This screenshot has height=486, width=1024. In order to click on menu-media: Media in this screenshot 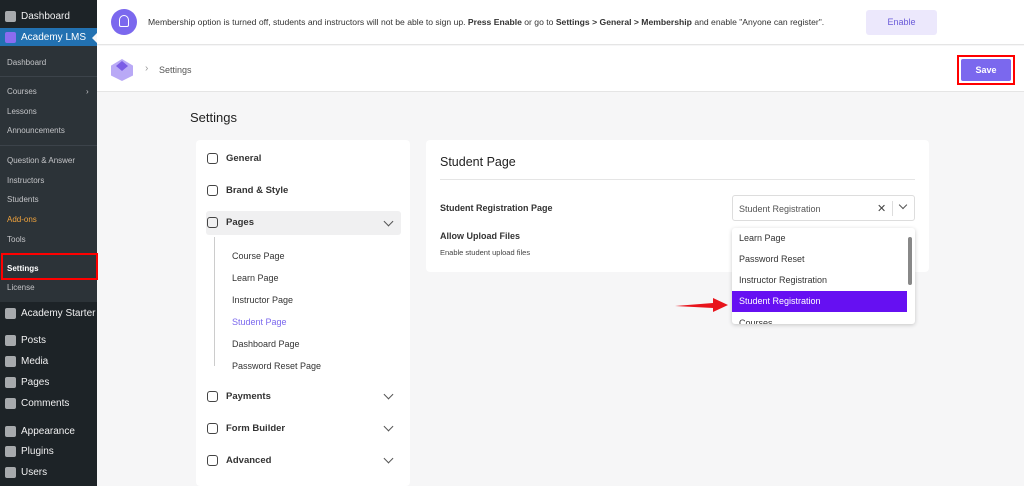, I will do `click(48, 361)`.